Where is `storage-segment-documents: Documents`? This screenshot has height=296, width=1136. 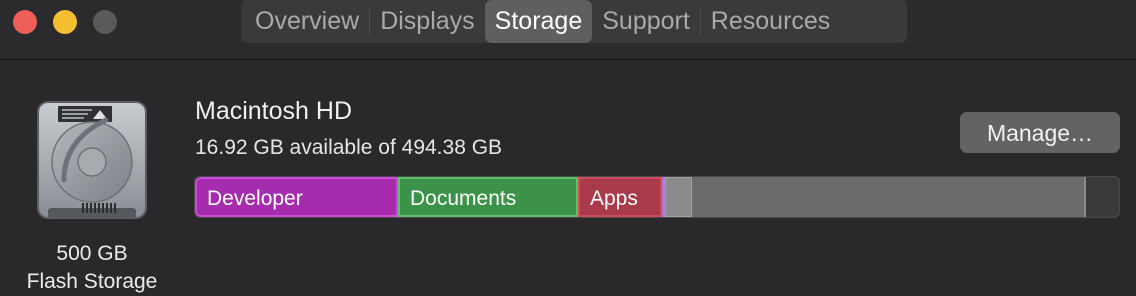
storage-segment-documents: Documents is located at coordinates (488, 197).